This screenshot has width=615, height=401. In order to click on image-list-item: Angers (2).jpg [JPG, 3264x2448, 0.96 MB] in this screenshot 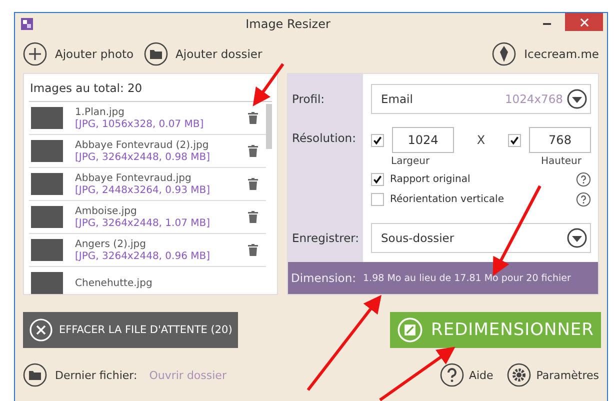, I will do `click(147, 250)`.